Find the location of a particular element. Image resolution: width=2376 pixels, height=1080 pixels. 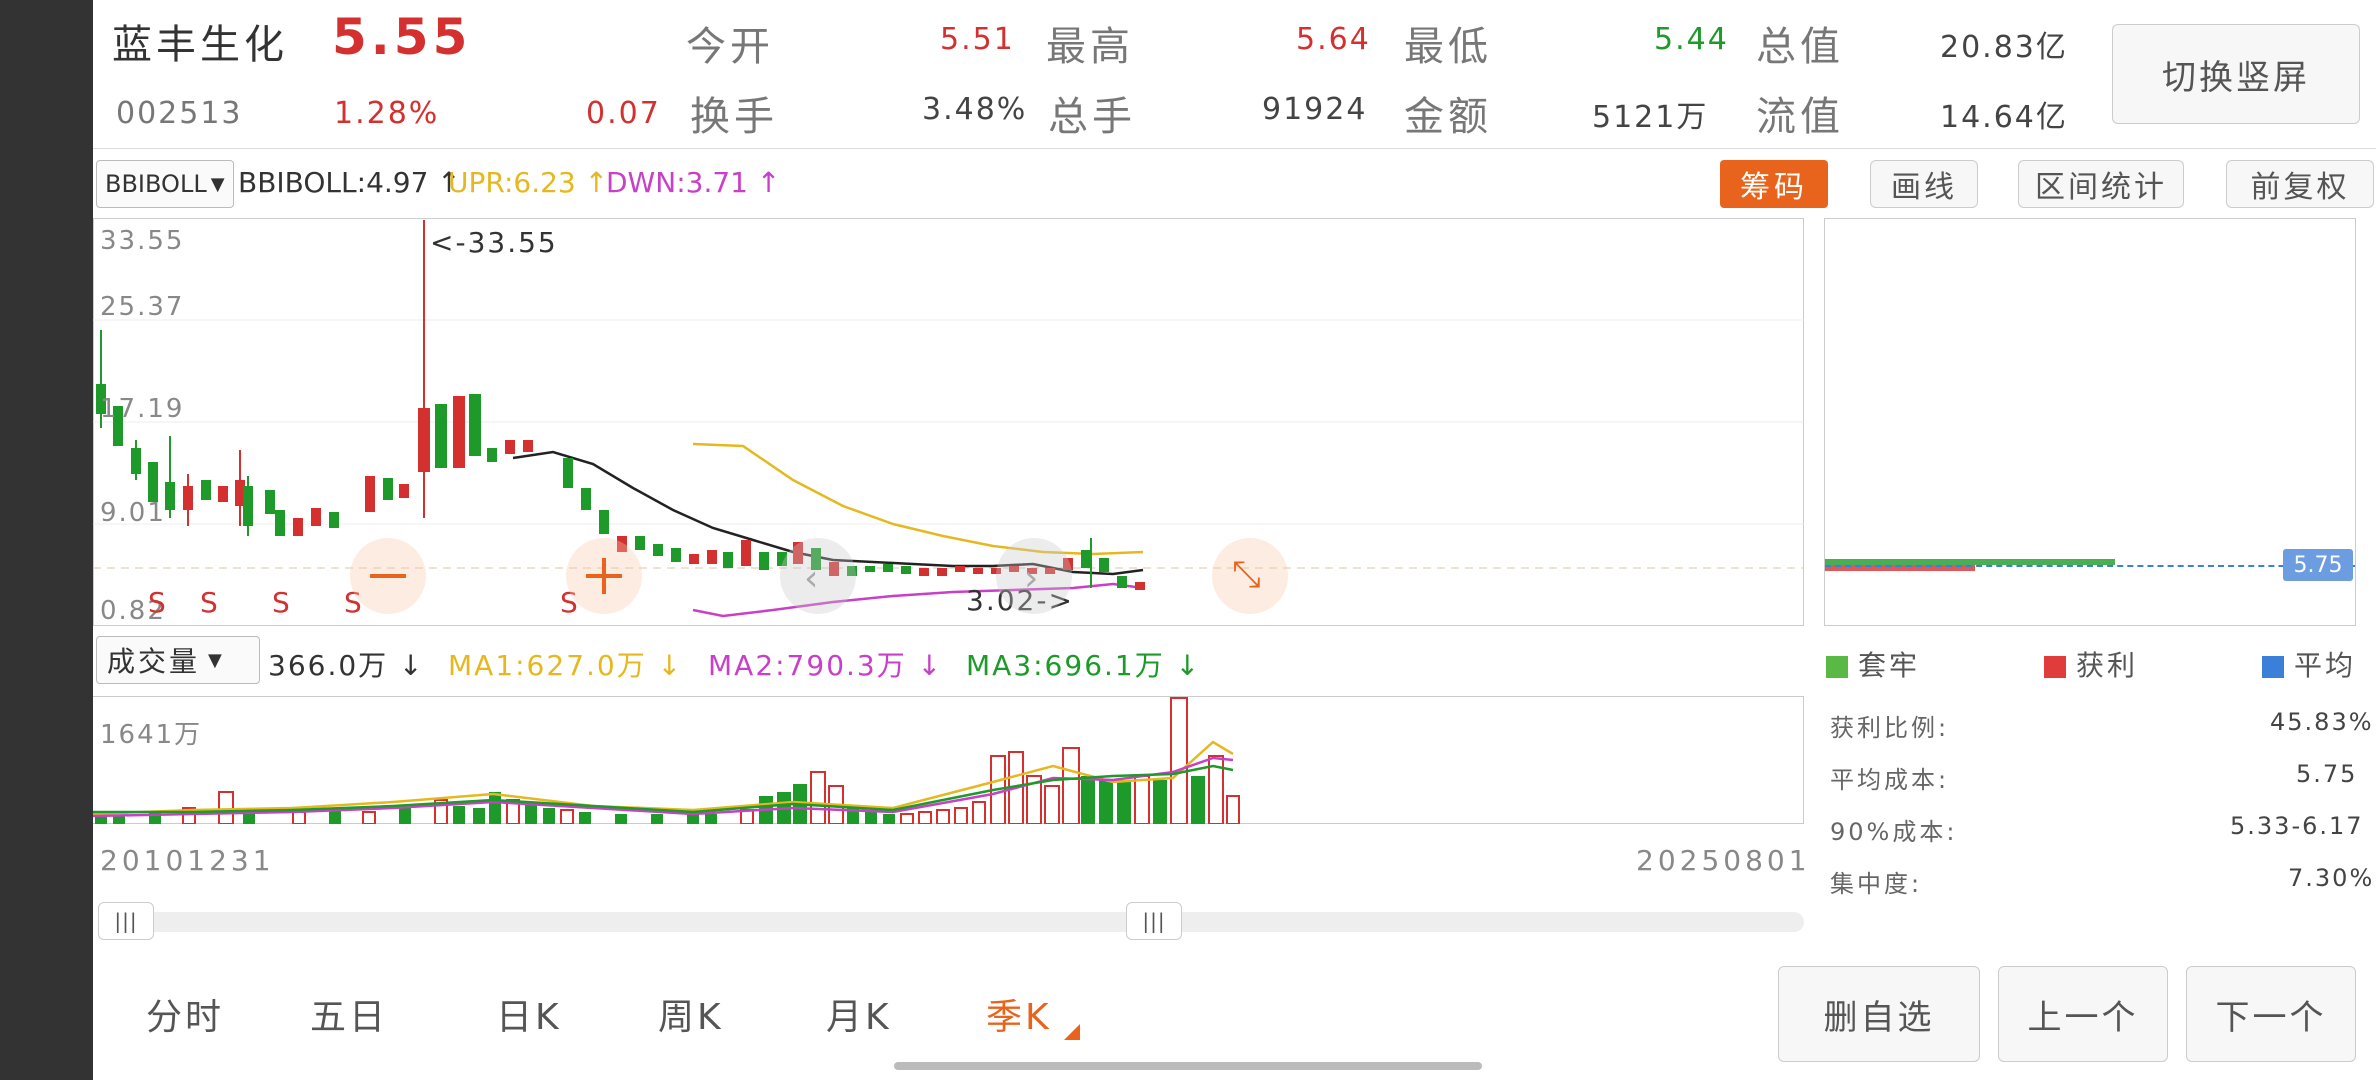

tab-quarterly-k: 季K is located at coordinates (1019, 1014).